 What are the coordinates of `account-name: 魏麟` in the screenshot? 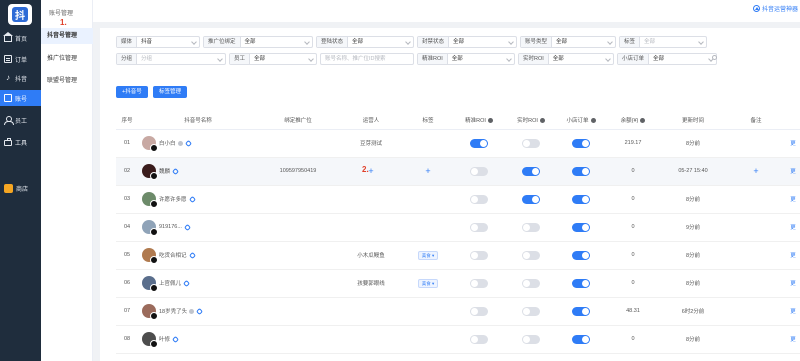 It's located at (164, 171).